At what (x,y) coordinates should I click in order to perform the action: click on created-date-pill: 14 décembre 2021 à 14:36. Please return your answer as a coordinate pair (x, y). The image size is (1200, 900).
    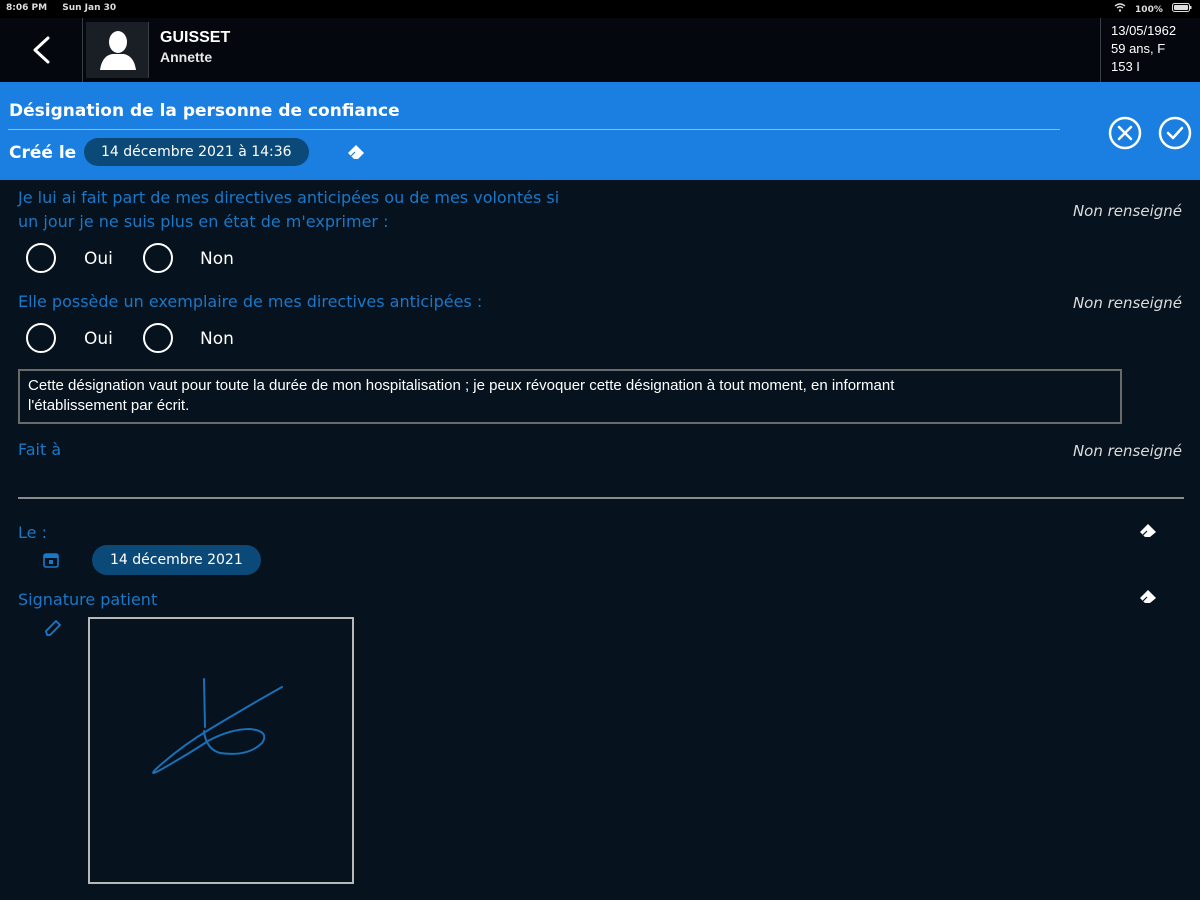
    Looking at the image, I should click on (196, 152).